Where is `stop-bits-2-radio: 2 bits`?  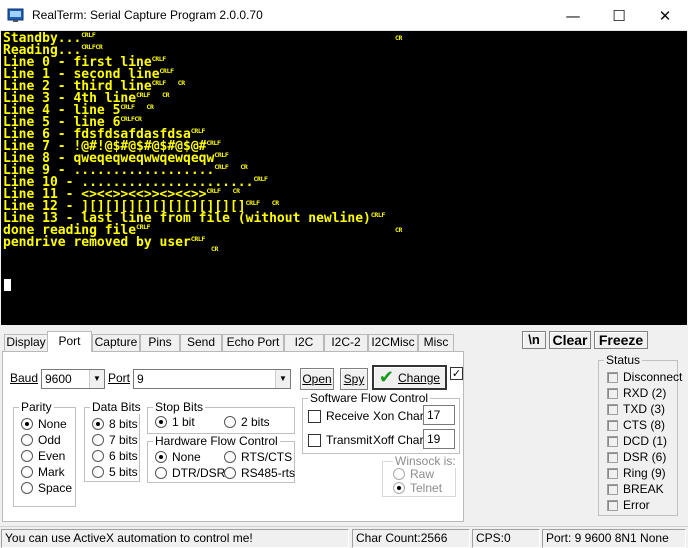
stop-bits-2-radio: 2 bits is located at coordinates (247, 422).